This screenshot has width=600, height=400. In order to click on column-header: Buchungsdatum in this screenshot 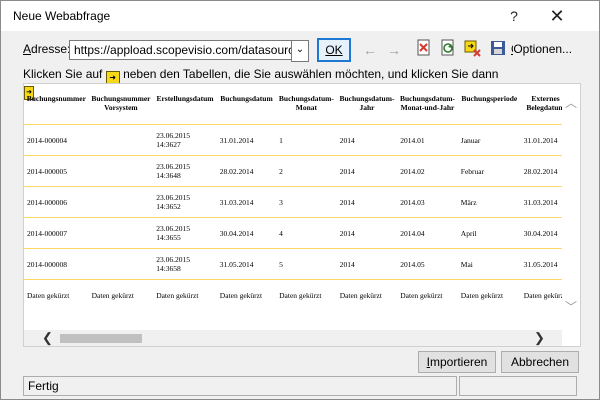, I will do `click(246, 108)`.